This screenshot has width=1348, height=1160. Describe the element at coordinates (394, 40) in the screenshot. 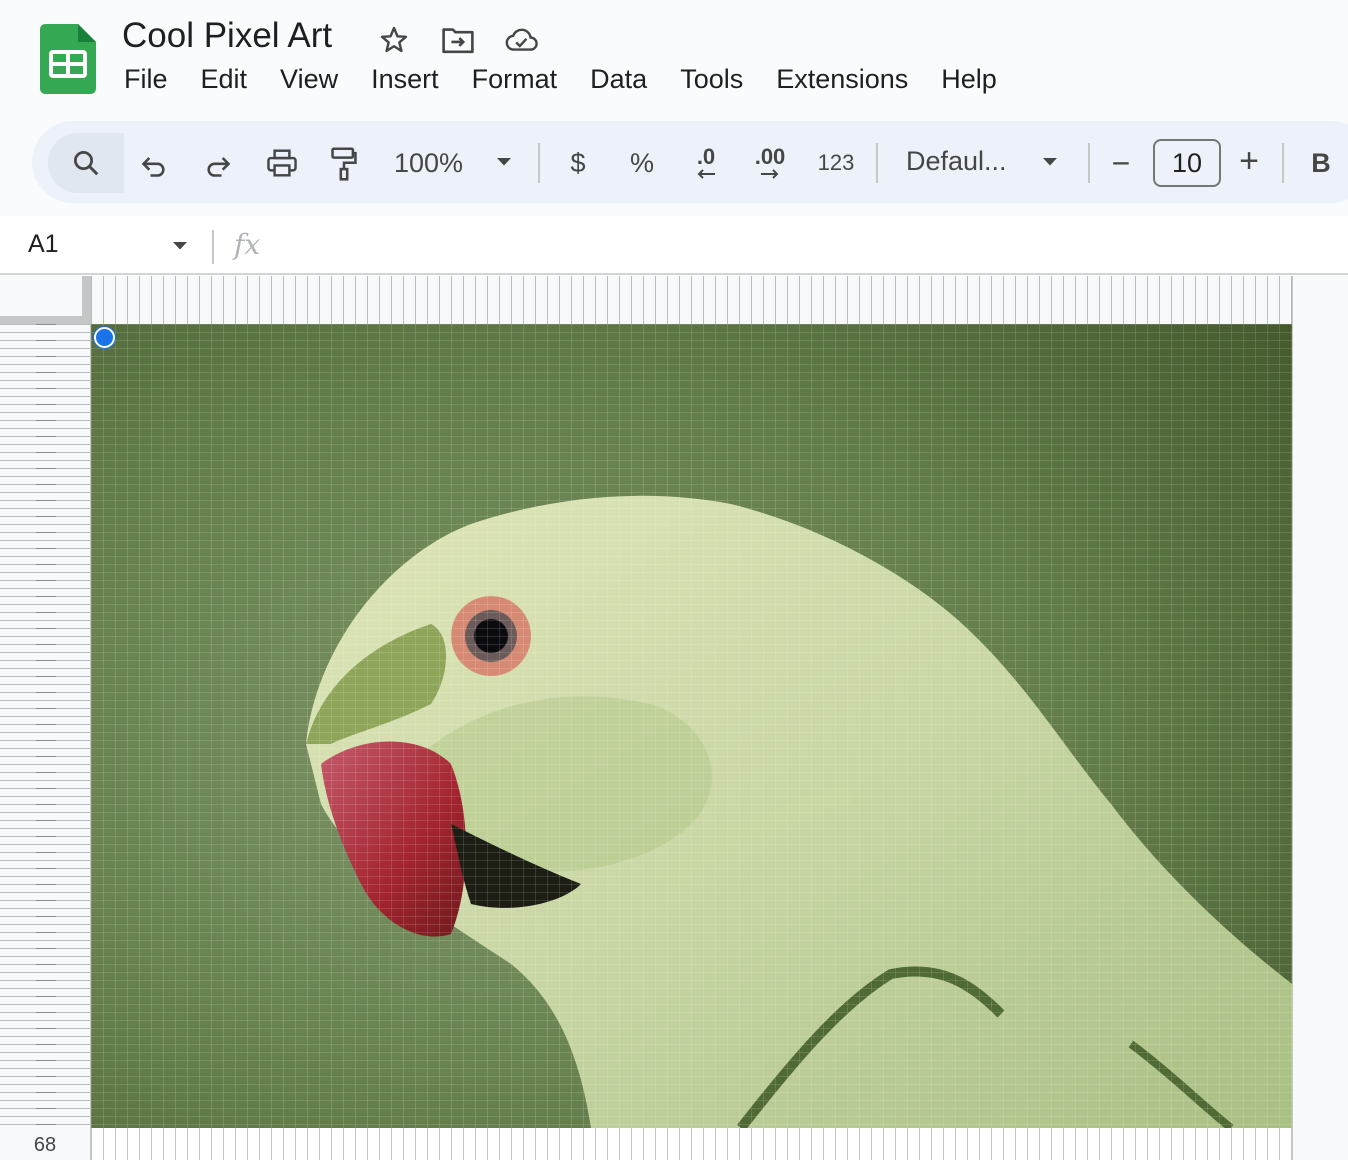

I see `star-icon` at that location.